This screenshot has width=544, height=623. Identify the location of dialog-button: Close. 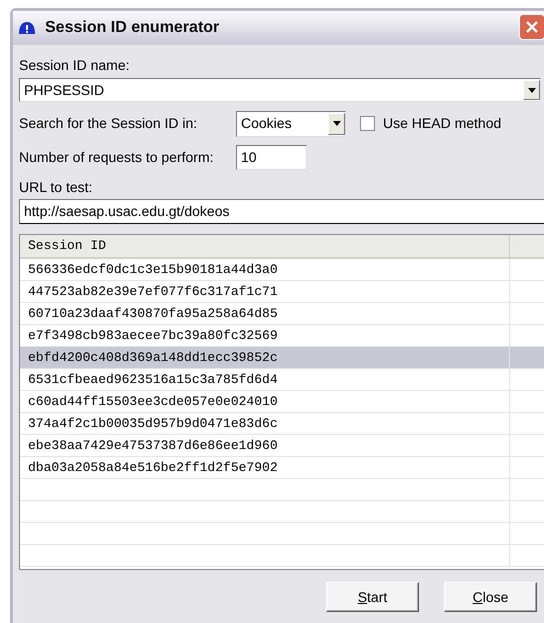
(490, 597).